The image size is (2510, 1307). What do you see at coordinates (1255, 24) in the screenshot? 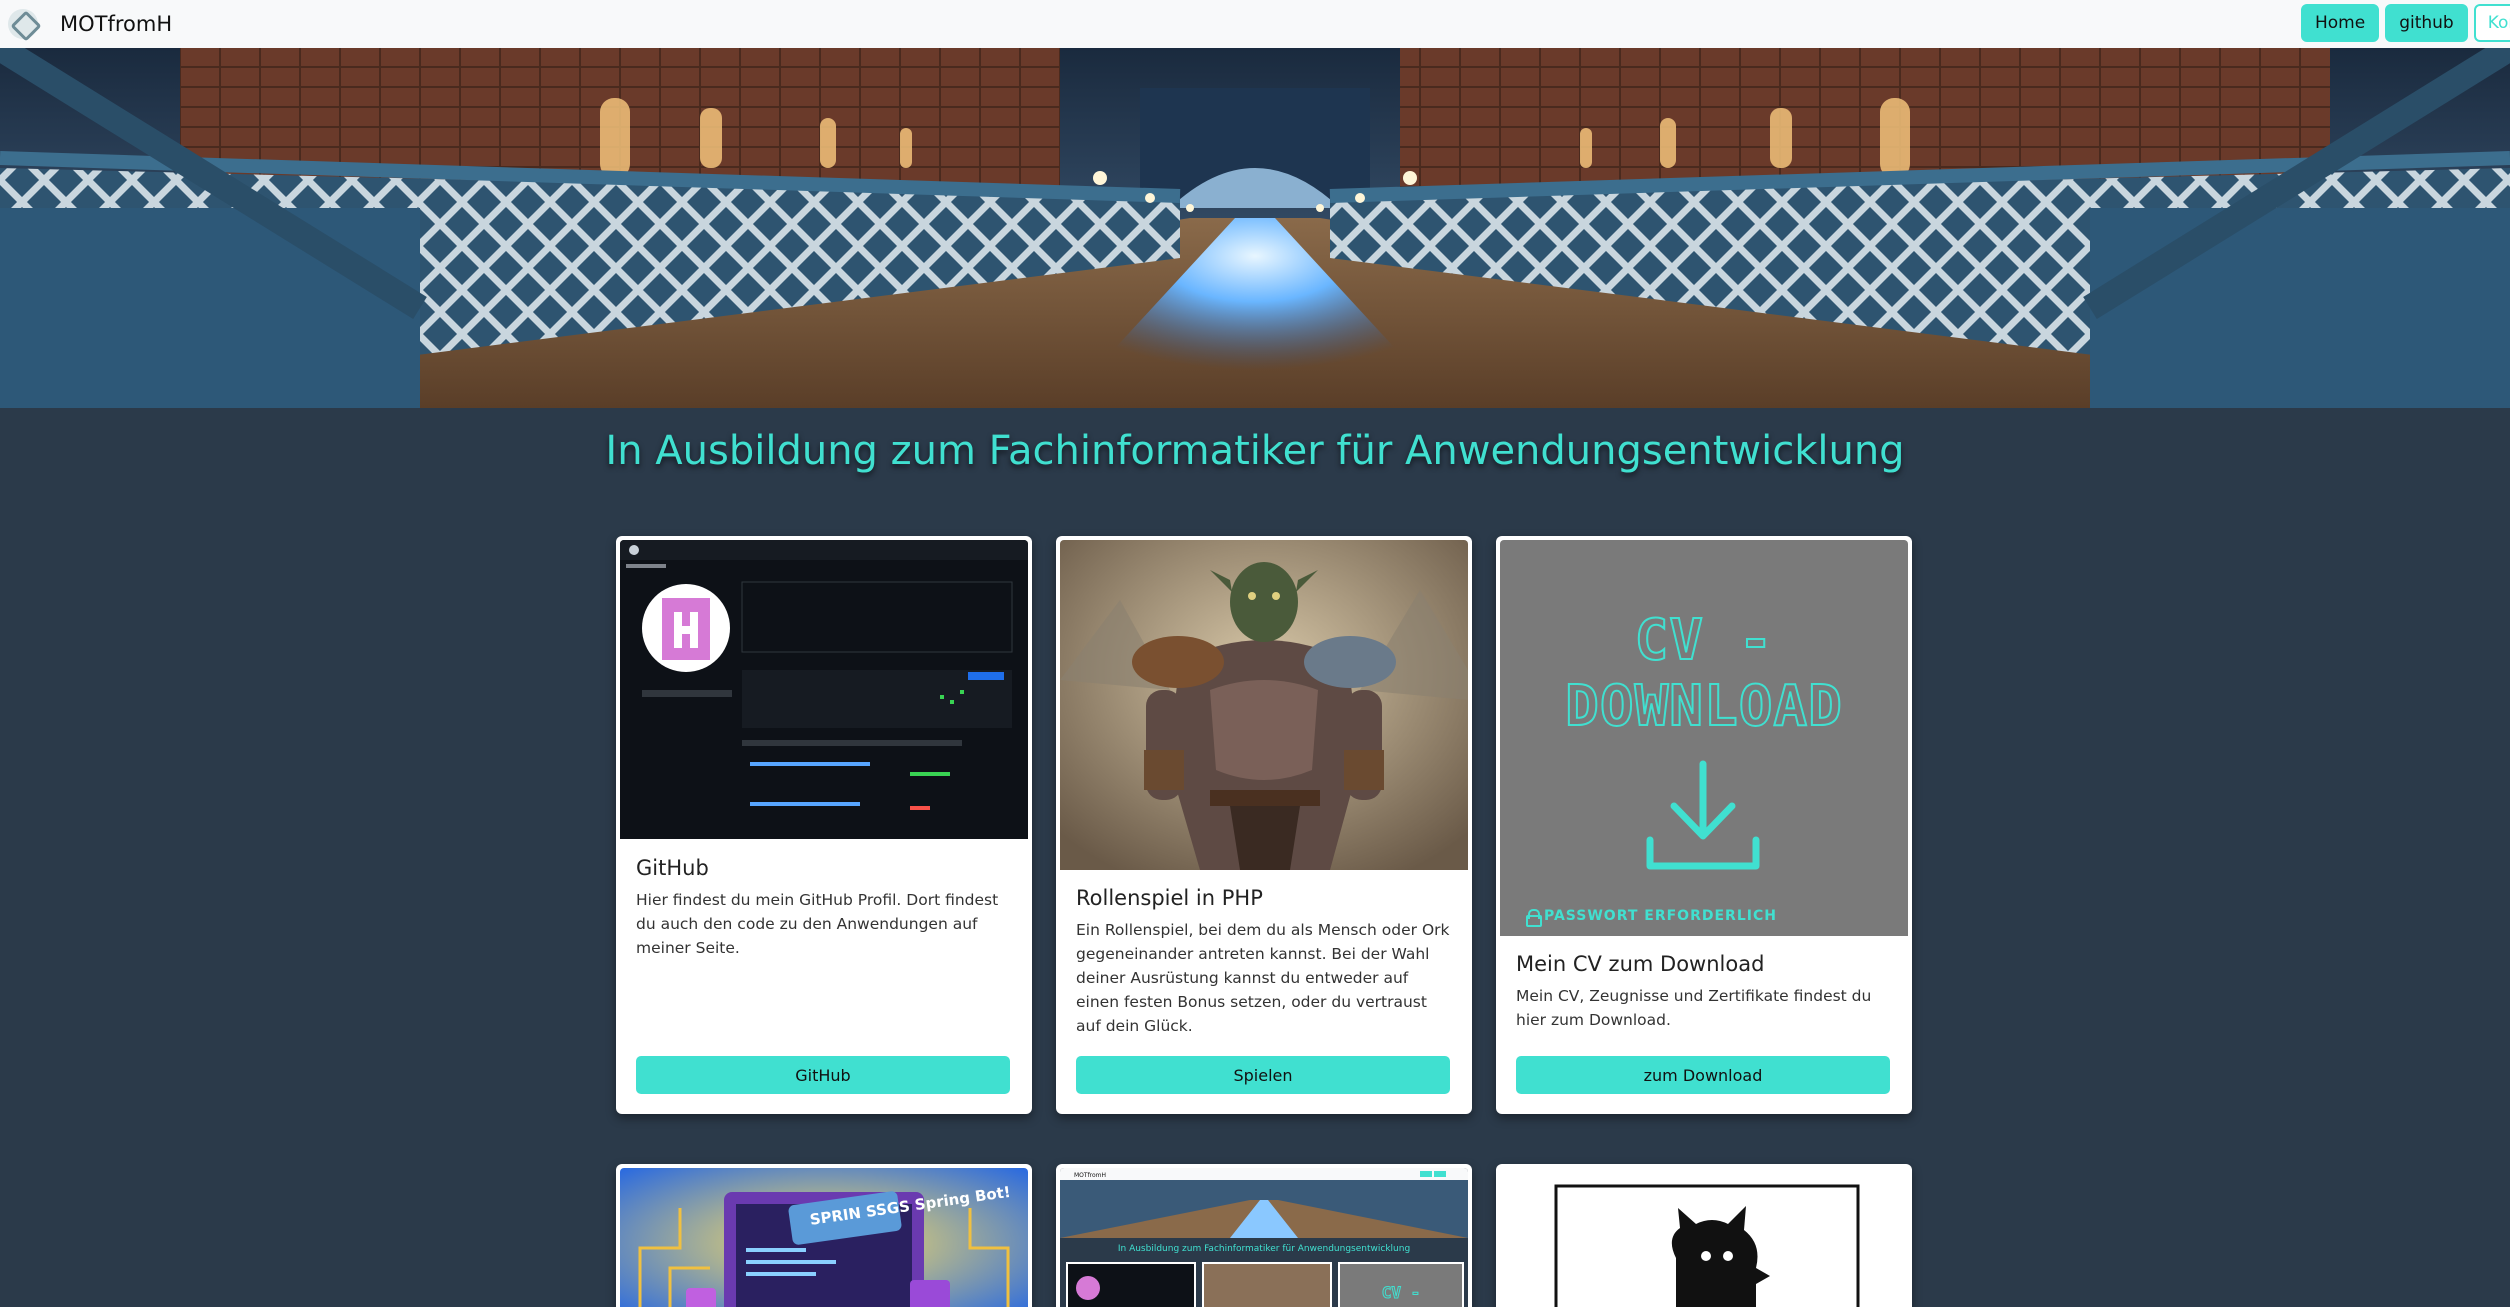
I see `navbar: MOTfromH Home github Kontakt` at bounding box center [1255, 24].